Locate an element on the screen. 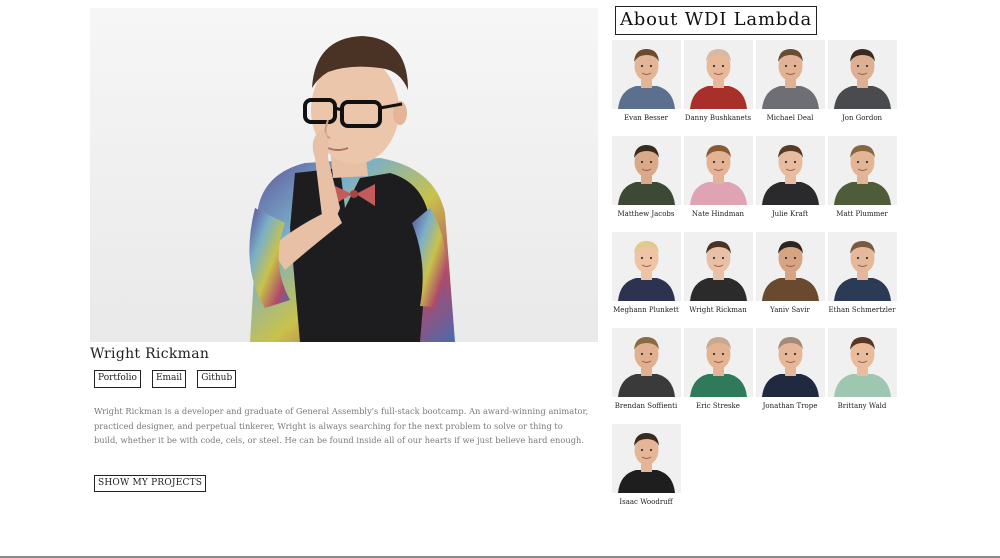  roster-card: Brittany Wald is located at coordinates (862, 376).